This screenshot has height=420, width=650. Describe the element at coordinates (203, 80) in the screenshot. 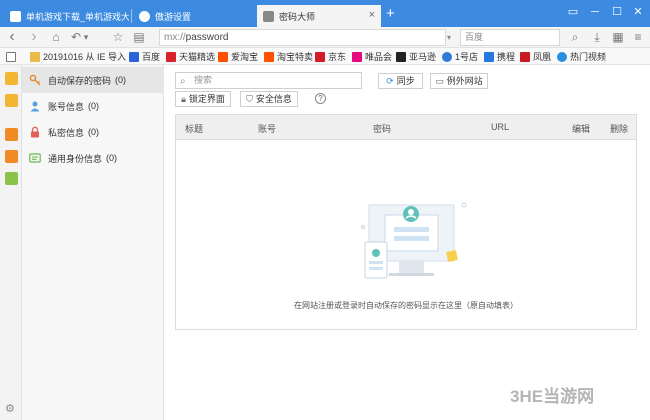

I see `search-placeholder: 搜索` at that location.